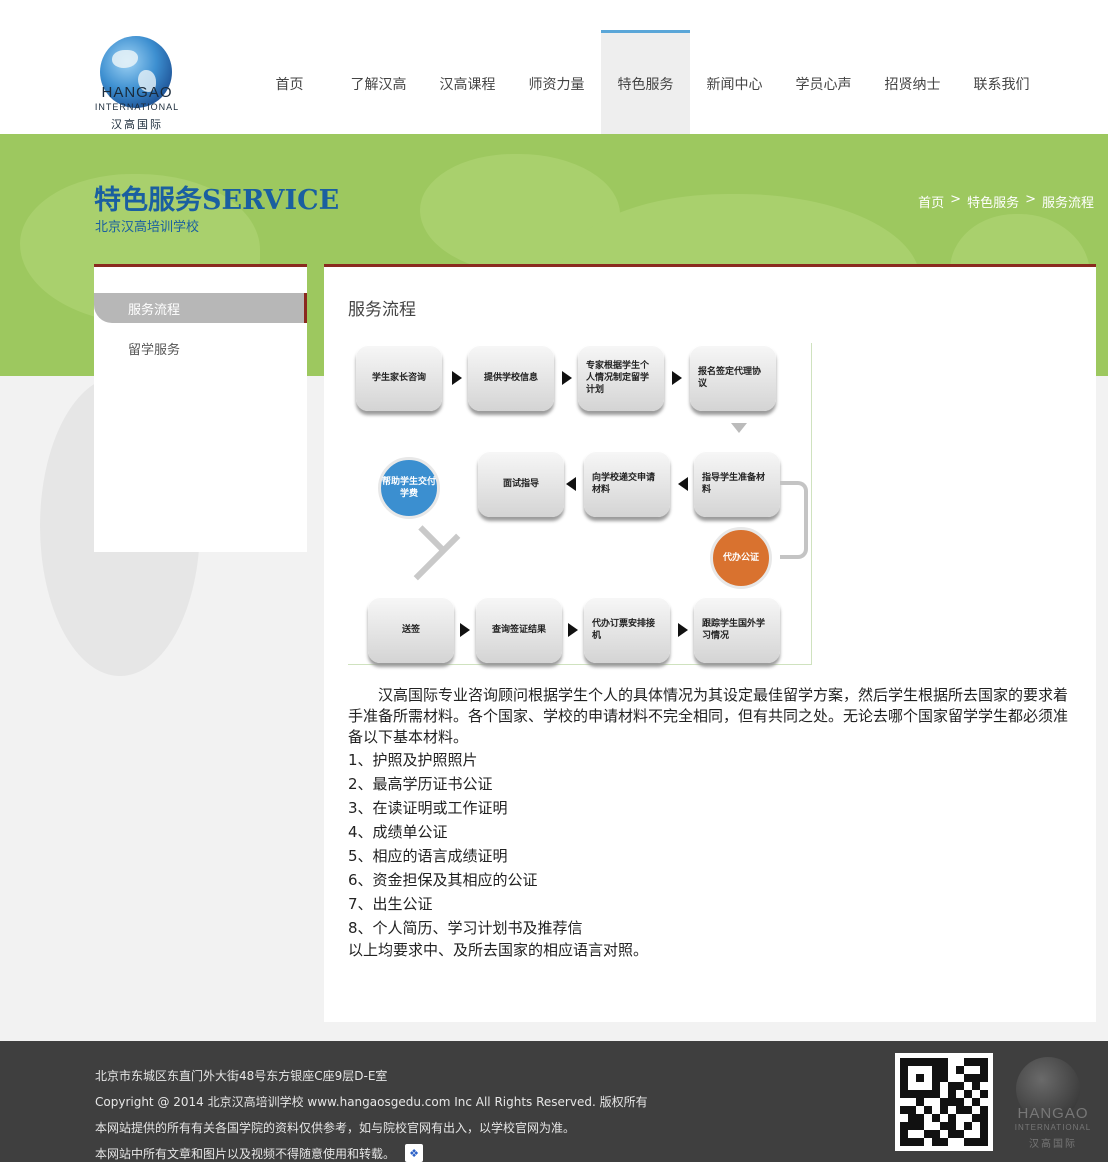  What do you see at coordinates (1053, 1104) in the screenshot?
I see `footer-logo: HANGAO INTERNATIONAL 汉高国际` at bounding box center [1053, 1104].